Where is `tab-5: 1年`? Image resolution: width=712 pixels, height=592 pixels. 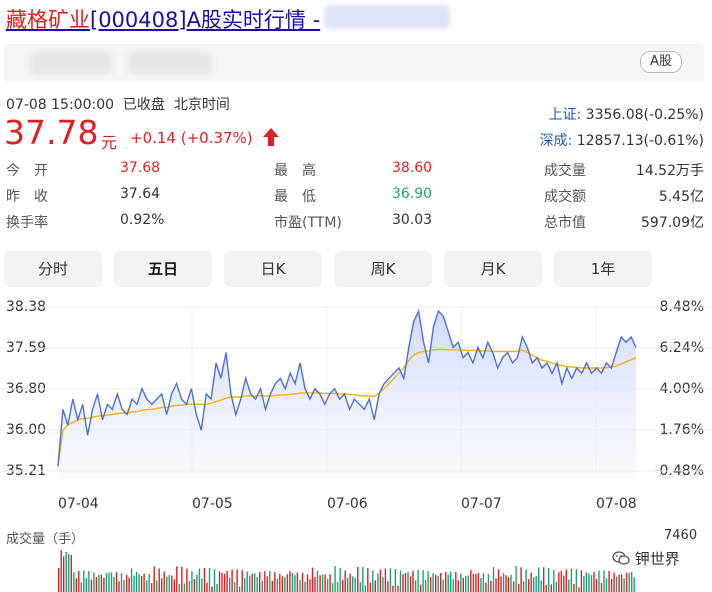
tab-5: 1年 is located at coordinates (603, 269).